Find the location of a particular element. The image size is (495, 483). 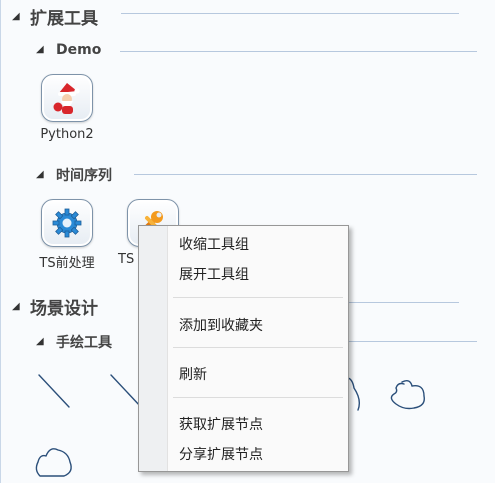

group-title: 手绘工具 is located at coordinates (84, 343).